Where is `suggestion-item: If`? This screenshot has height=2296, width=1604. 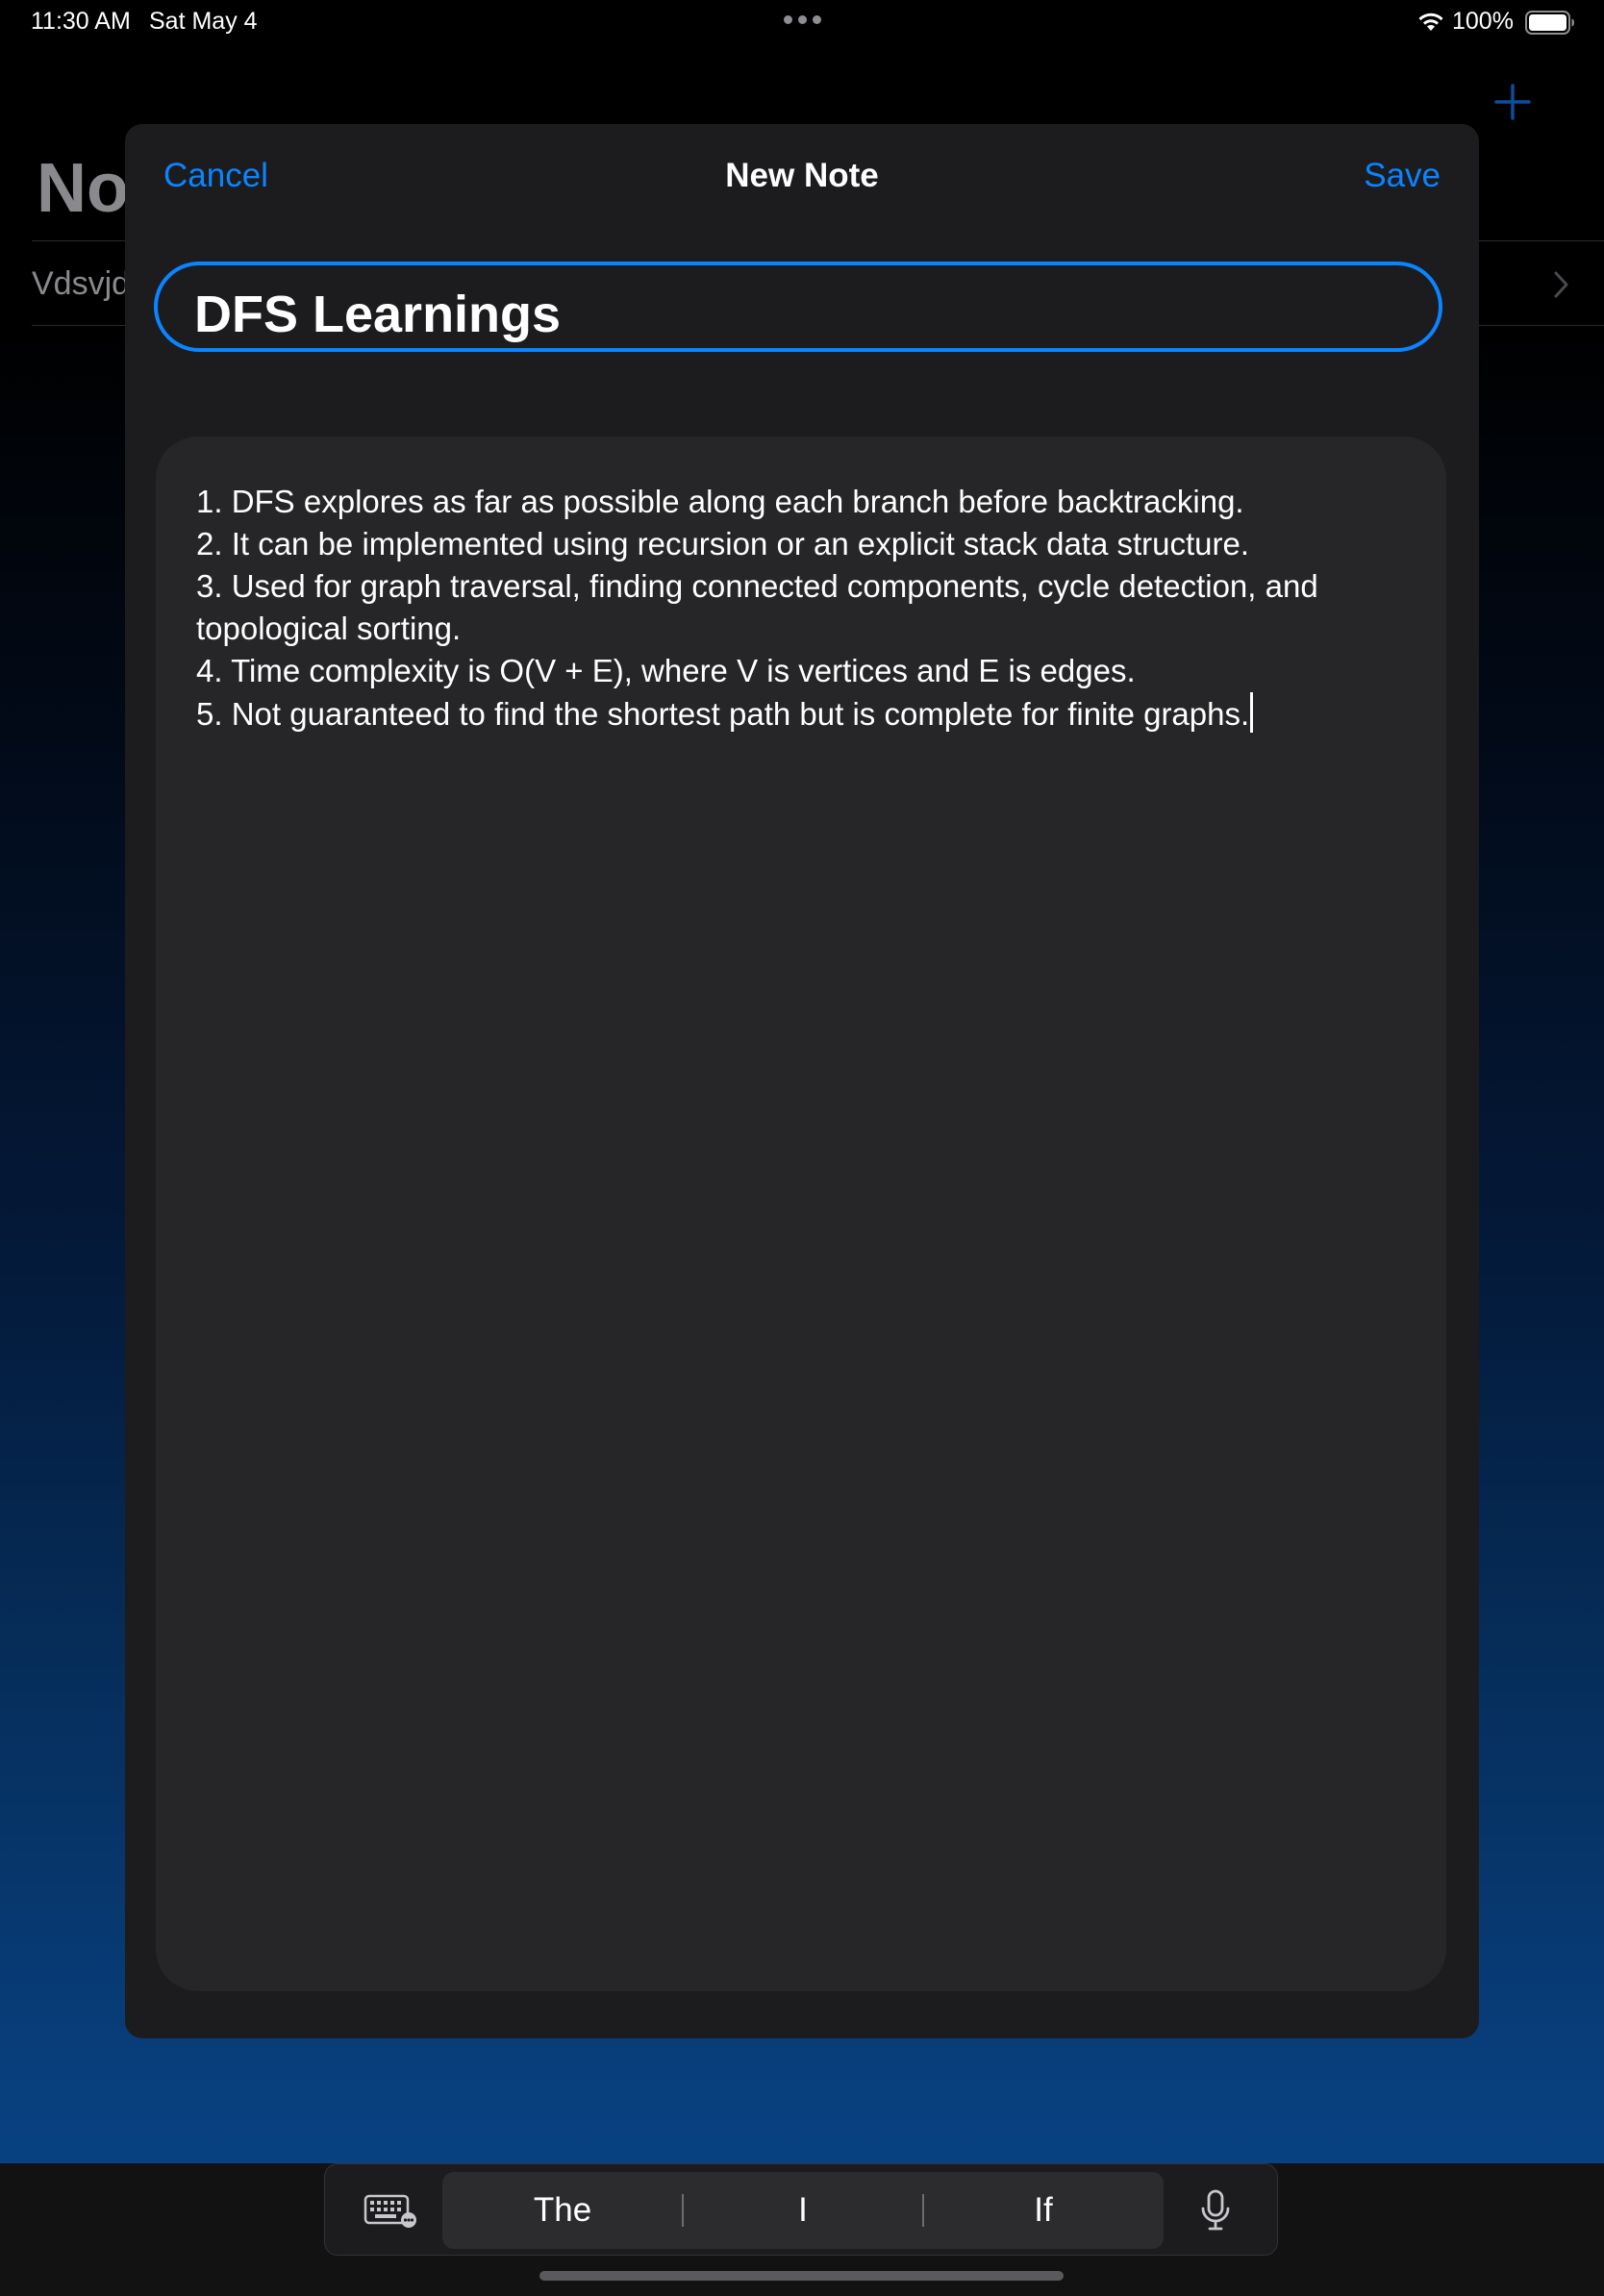
suggestion-item: If is located at coordinates (1043, 2210).